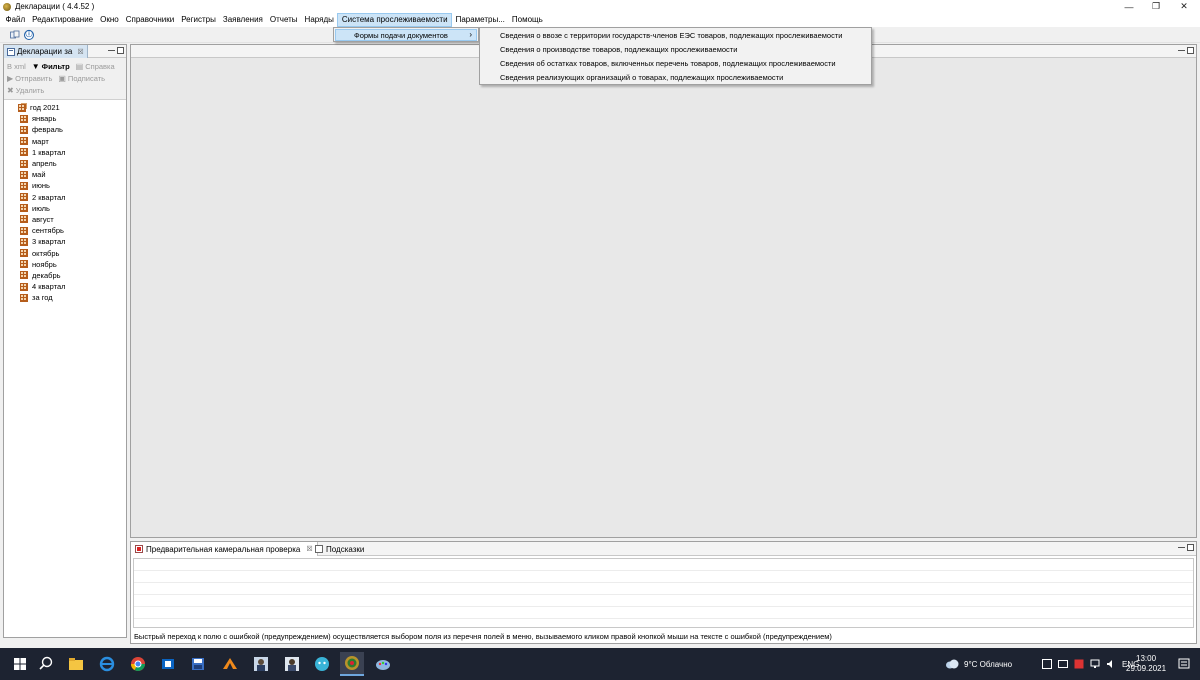 Image resolution: width=1200 pixels, height=680 pixels. I want to click on minimize-panel-icon, so click(111, 51).